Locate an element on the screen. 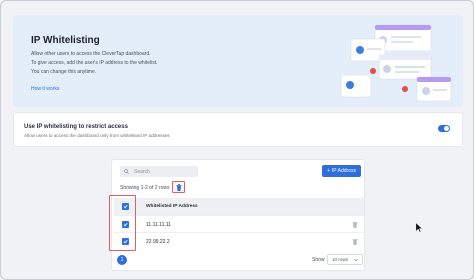 Image resolution: width=474 pixels, height=280 pixels. chevron-down-icon is located at coordinates (356, 260).